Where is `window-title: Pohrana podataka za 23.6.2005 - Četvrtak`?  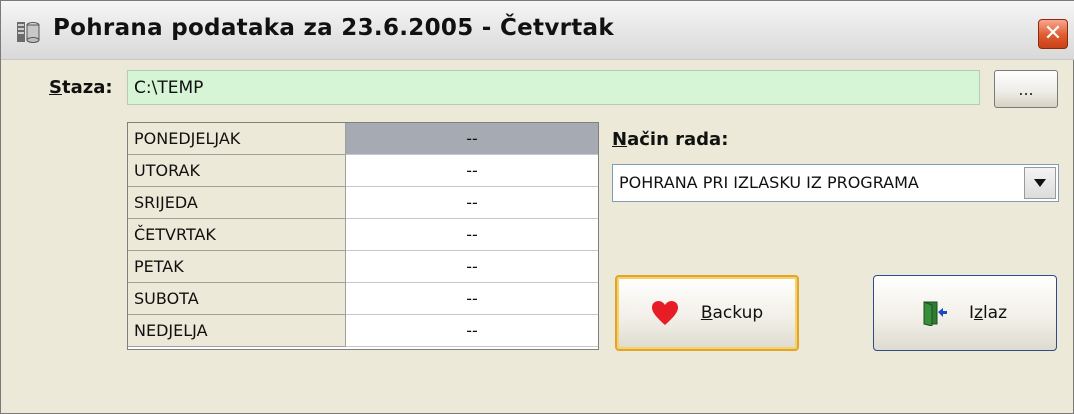
window-title: Pohrana podataka za 23.6.2005 - Četvrtak is located at coordinates (333, 28).